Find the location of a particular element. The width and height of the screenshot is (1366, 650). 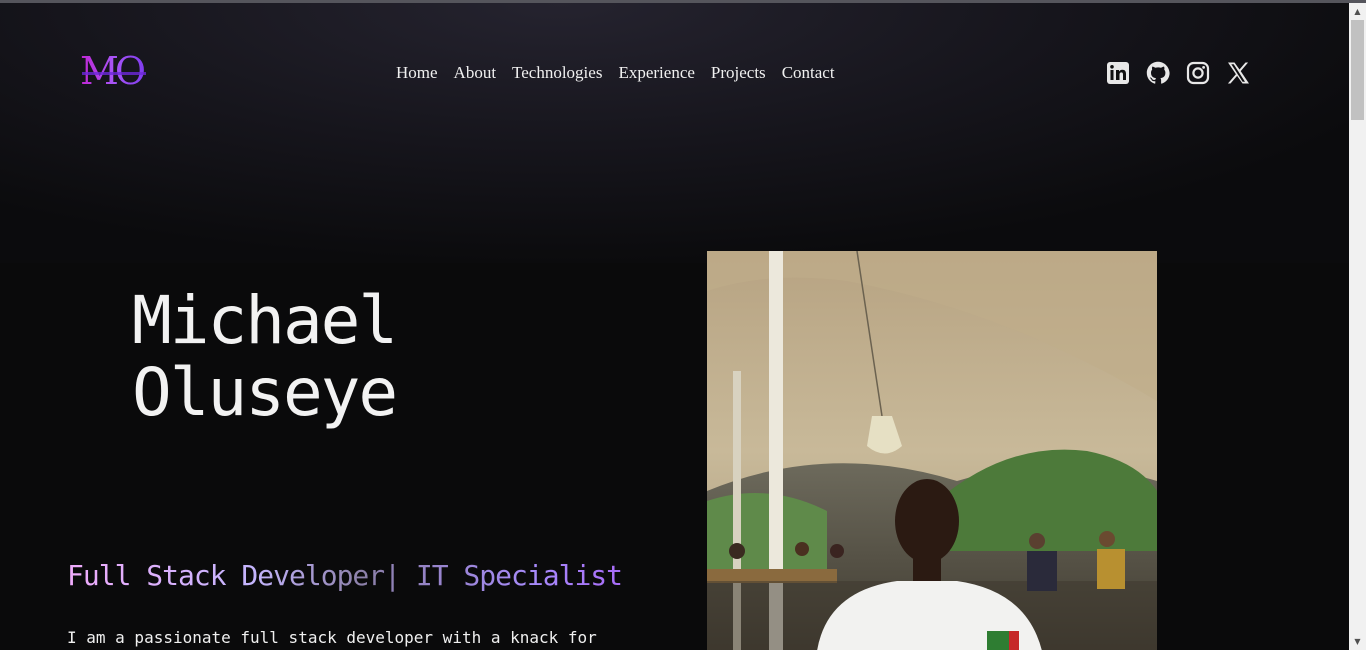

page-scrollbar: ▲ ▼ is located at coordinates (1357, 326).